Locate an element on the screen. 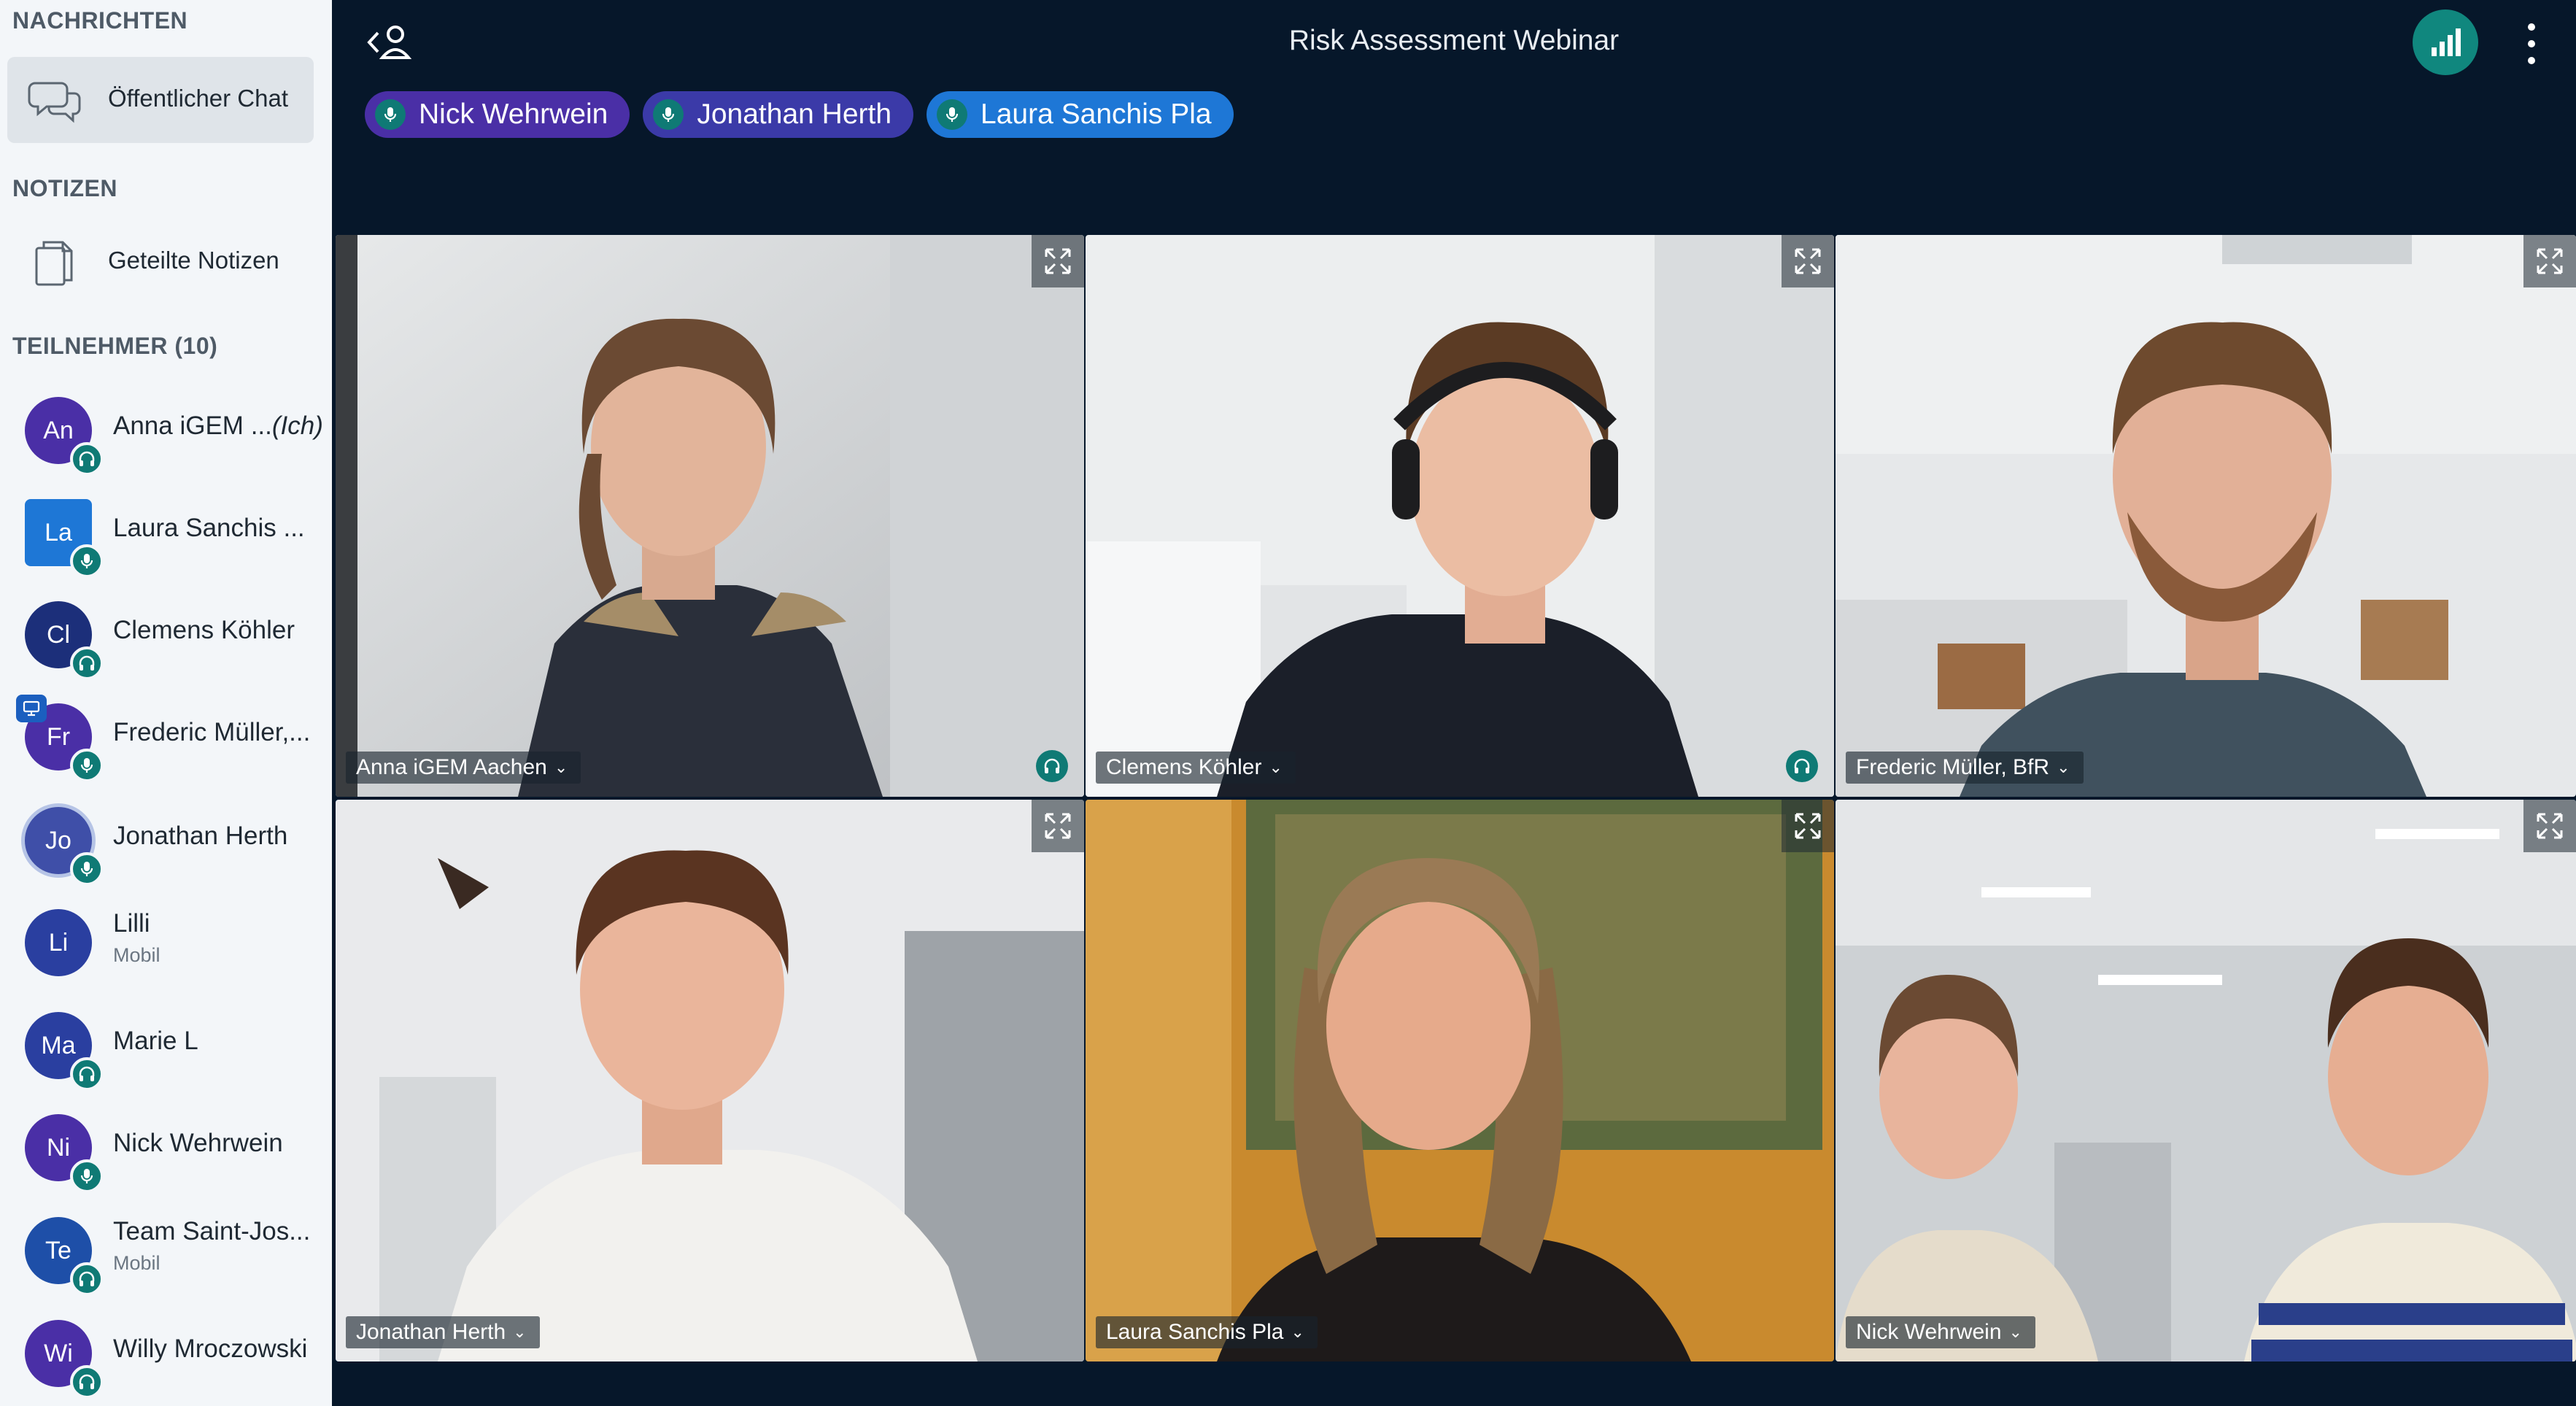 The image size is (2576, 1406). video-tile: Laura Sanchis Pla ⌄ is located at coordinates (1460, 1080).